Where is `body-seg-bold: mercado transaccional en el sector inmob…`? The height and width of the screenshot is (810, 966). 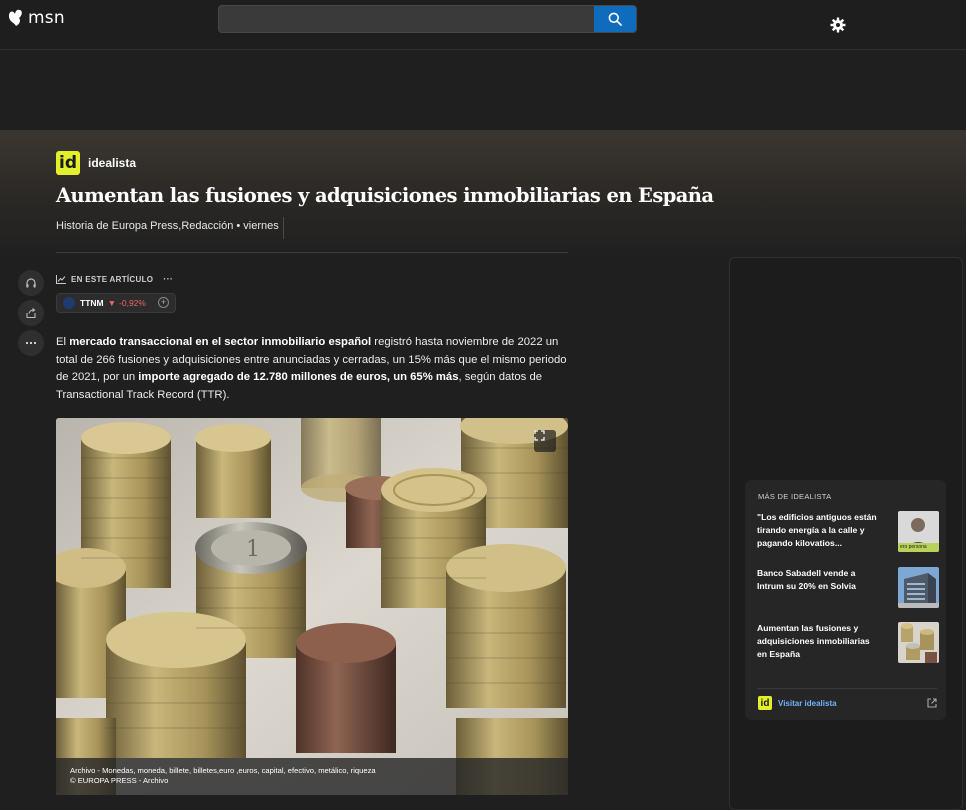
body-seg-bold: mercado transaccional en el sector inmob… is located at coordinates (220, 342).